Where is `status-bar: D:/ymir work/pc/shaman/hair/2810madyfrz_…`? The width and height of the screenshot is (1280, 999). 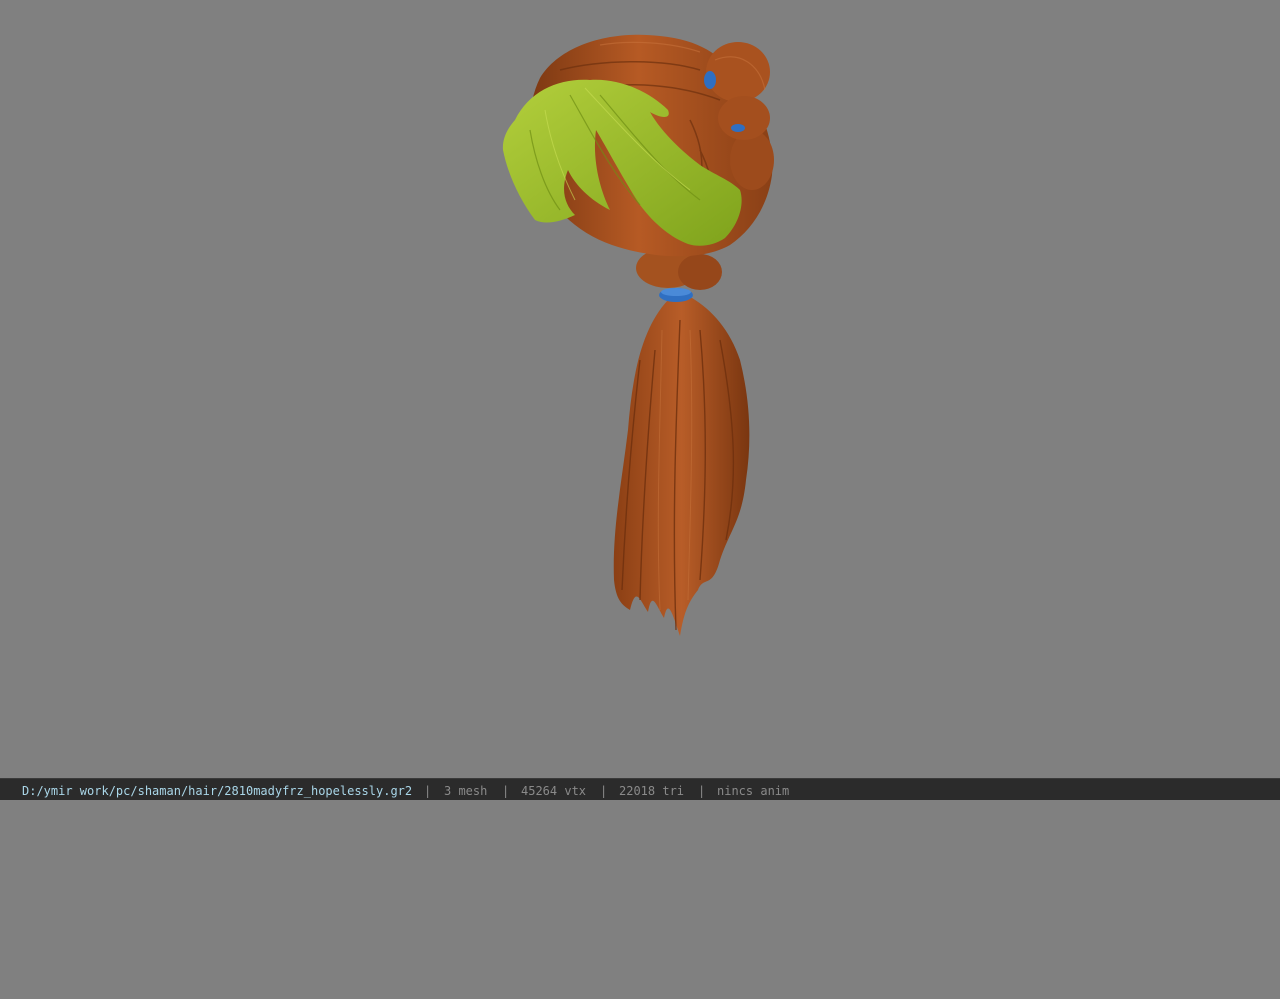 status-bar: D:/ymir work/pc/shaman/hair/2810madyfrz_… is located at coordinates (640, 789).